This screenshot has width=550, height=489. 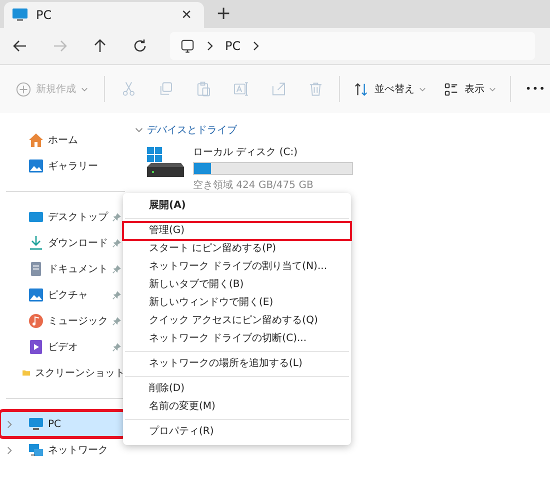 I want to click on sidebar-item: ギャラリー, so click(x=62, y=166).